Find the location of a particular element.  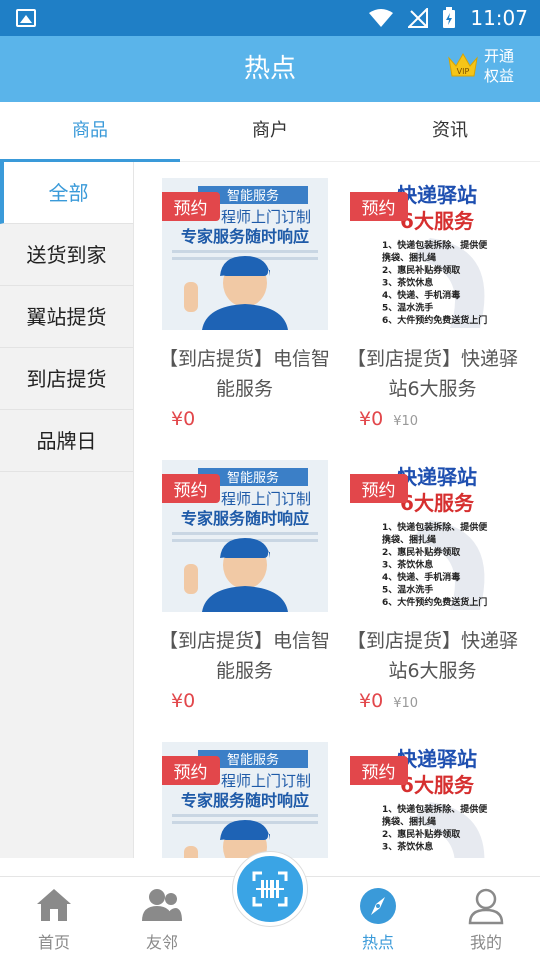

tab-merchants: 商户 is located at coordinates (270, 132).